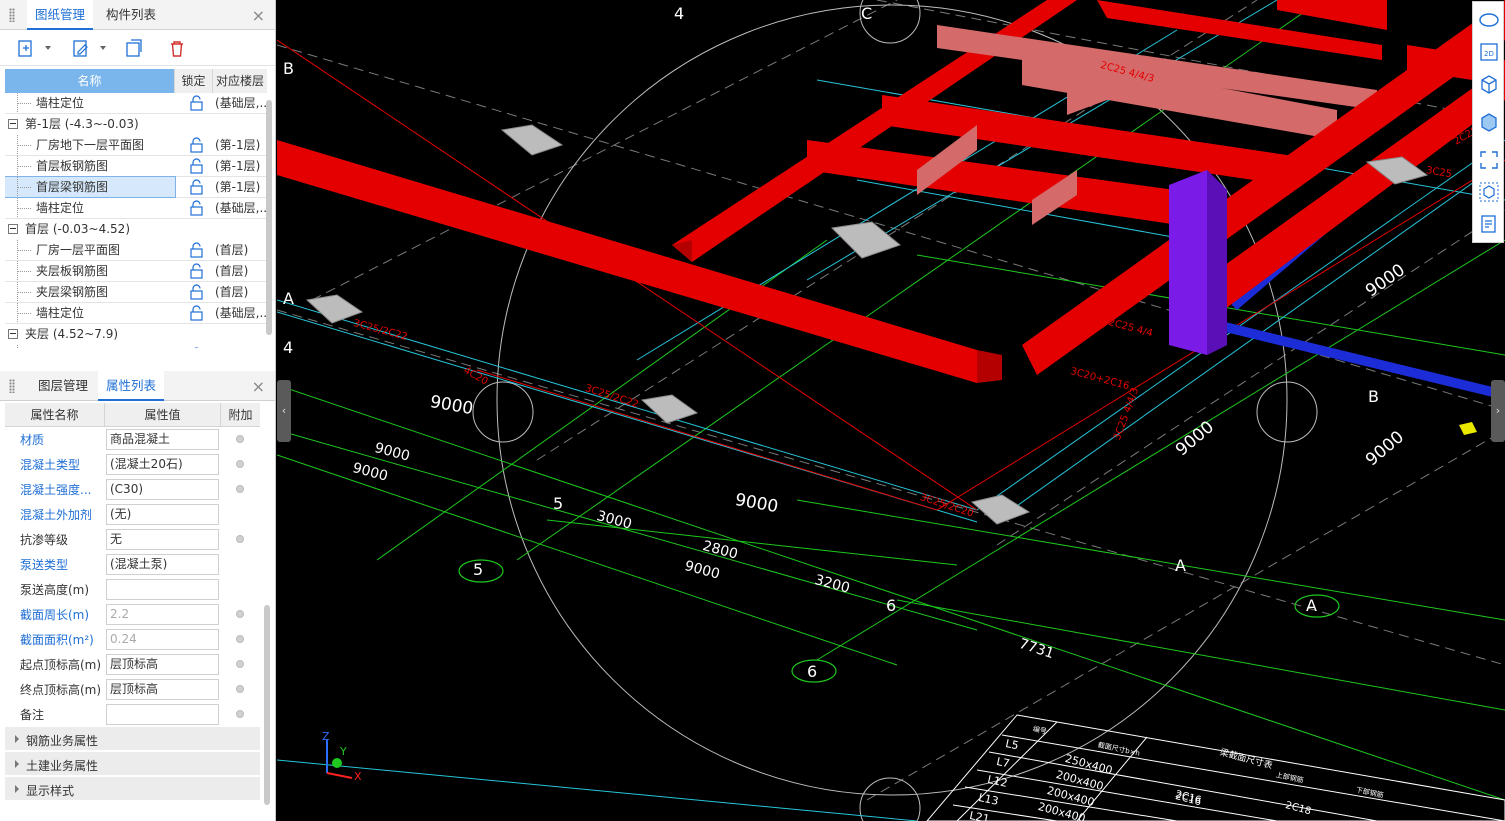  I want to click on split-drawing-button, so click(133, 48).